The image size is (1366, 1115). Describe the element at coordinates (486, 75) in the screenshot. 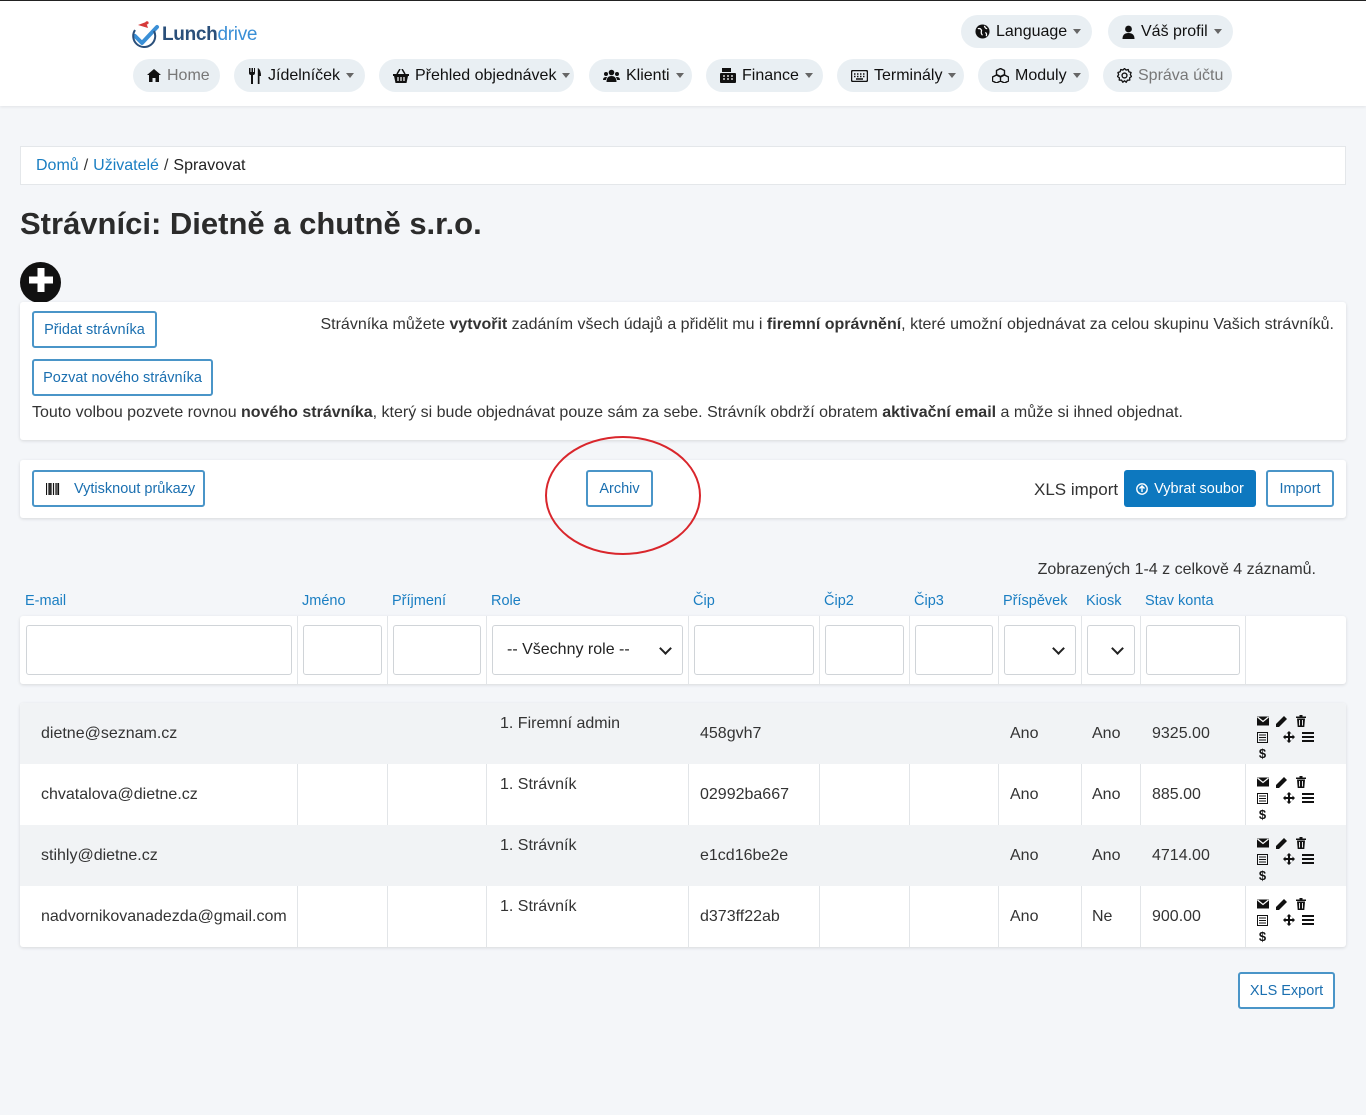

I see `nav-orders-label: Přehled objednávek` at that location.